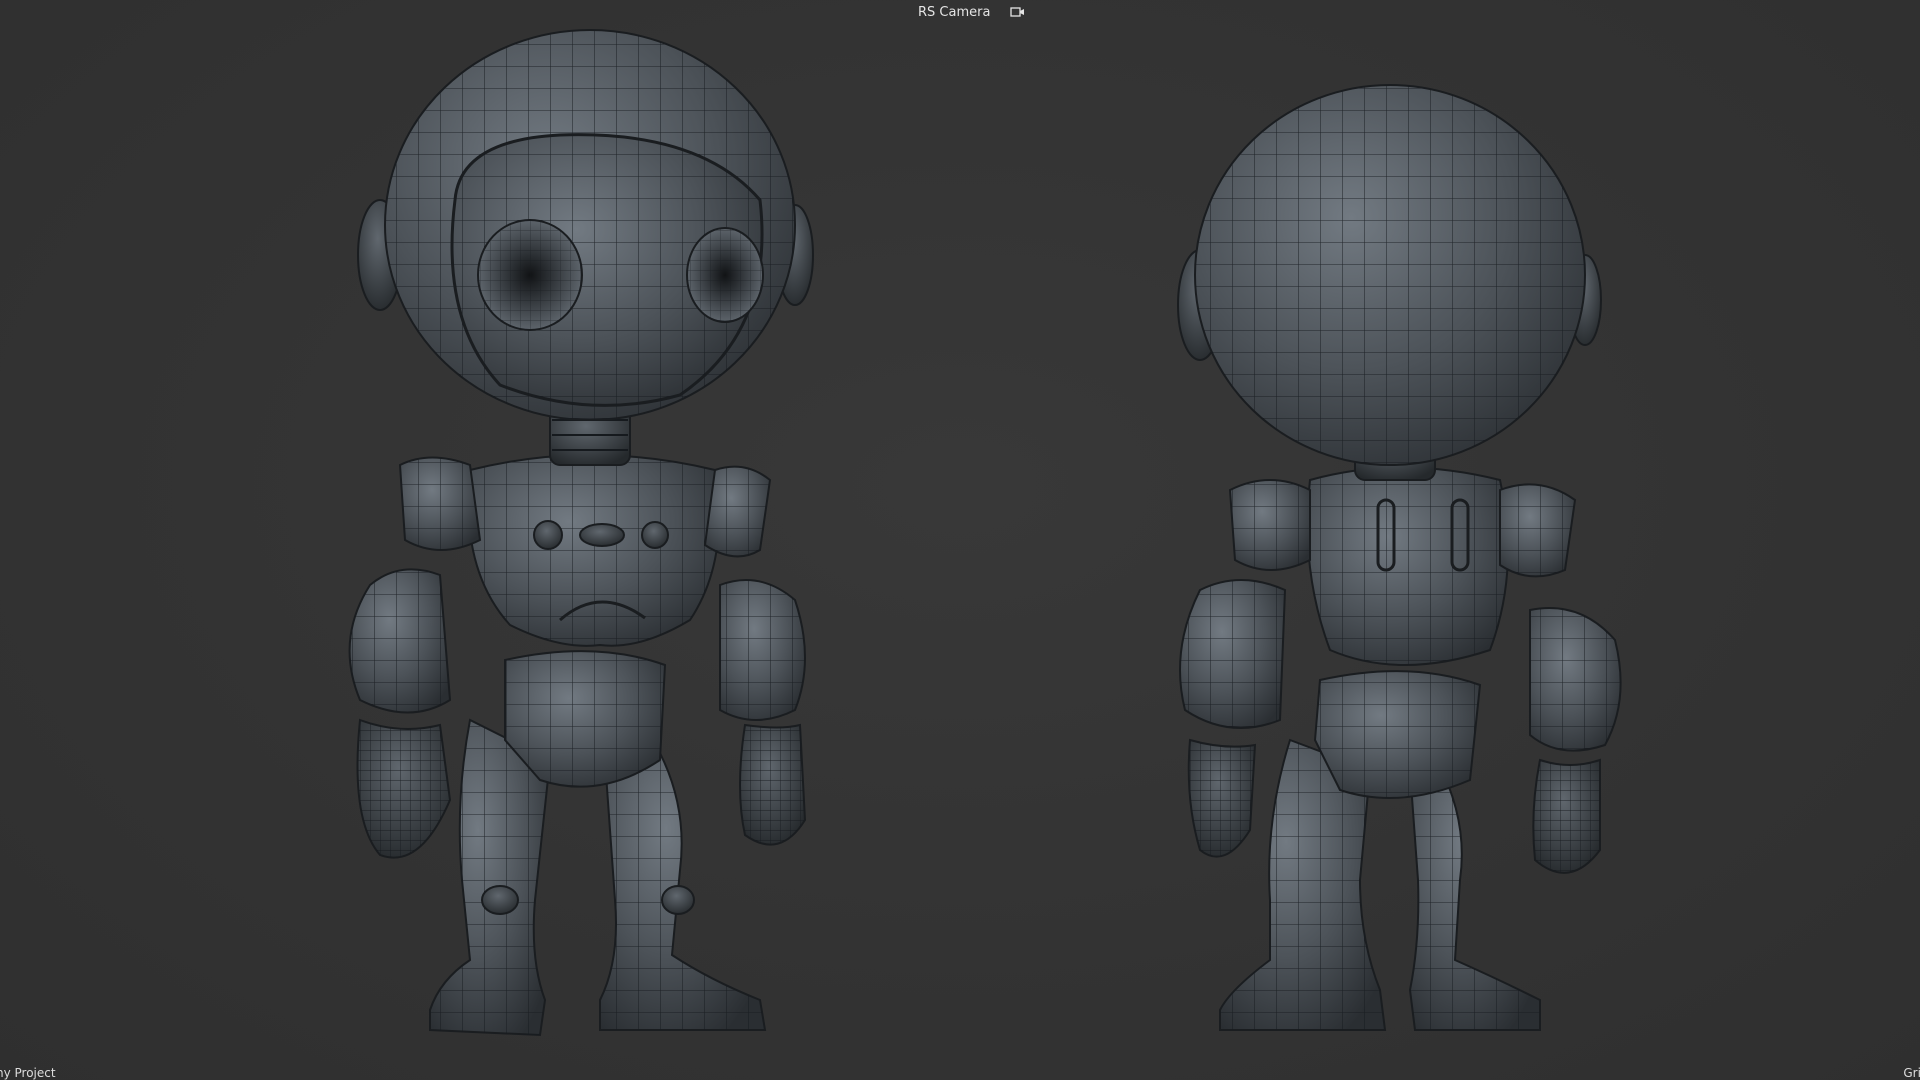  What do you see at coordinates (594, 550) in the screenshot?
I see `front-torso` at bounding box center [594, 550].